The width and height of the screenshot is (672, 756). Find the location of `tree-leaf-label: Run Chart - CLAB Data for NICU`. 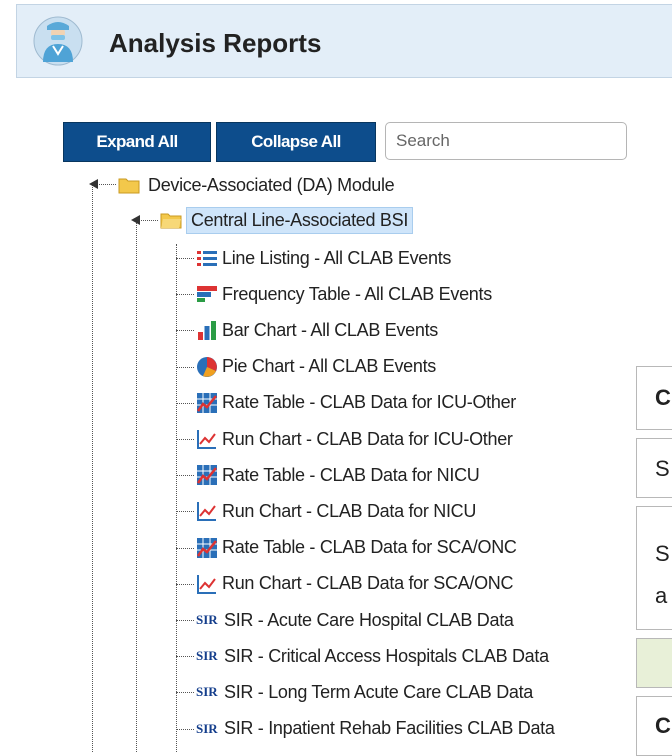

tree-leaf-label: Run Chart - CLAB Data for NICU is located at coordinates (349, 510).